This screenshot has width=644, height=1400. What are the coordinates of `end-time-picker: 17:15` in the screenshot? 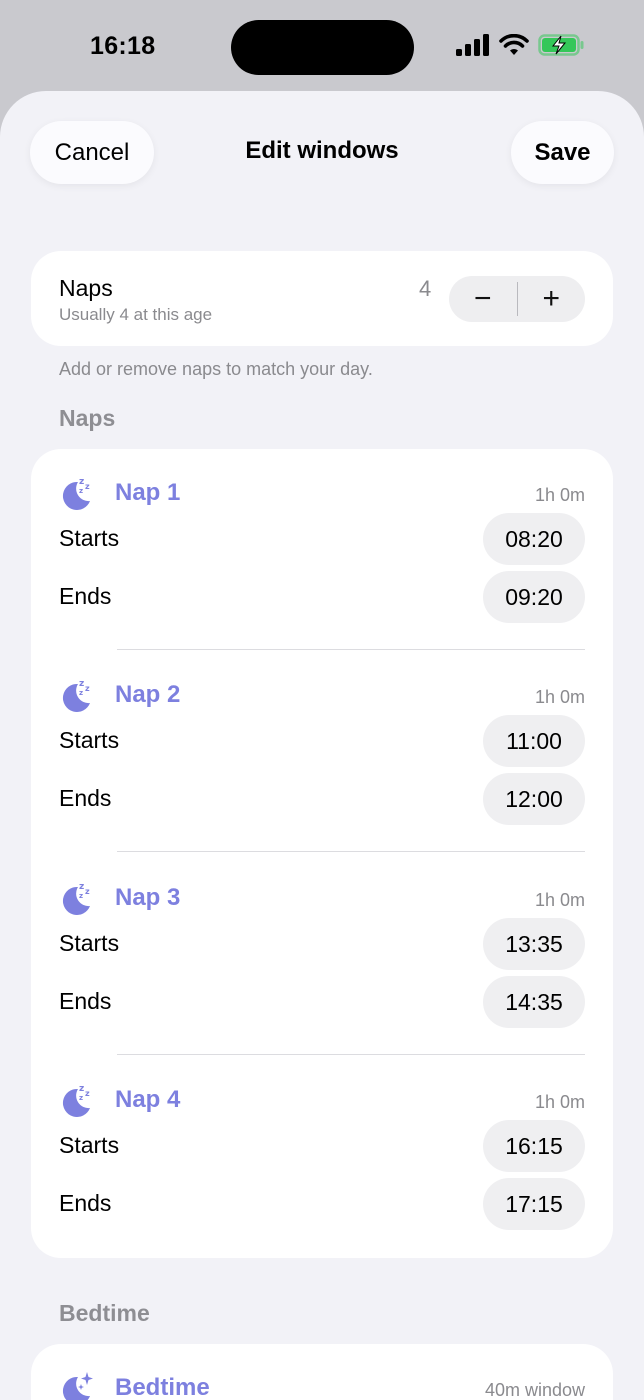 It's located at (534, 1204).